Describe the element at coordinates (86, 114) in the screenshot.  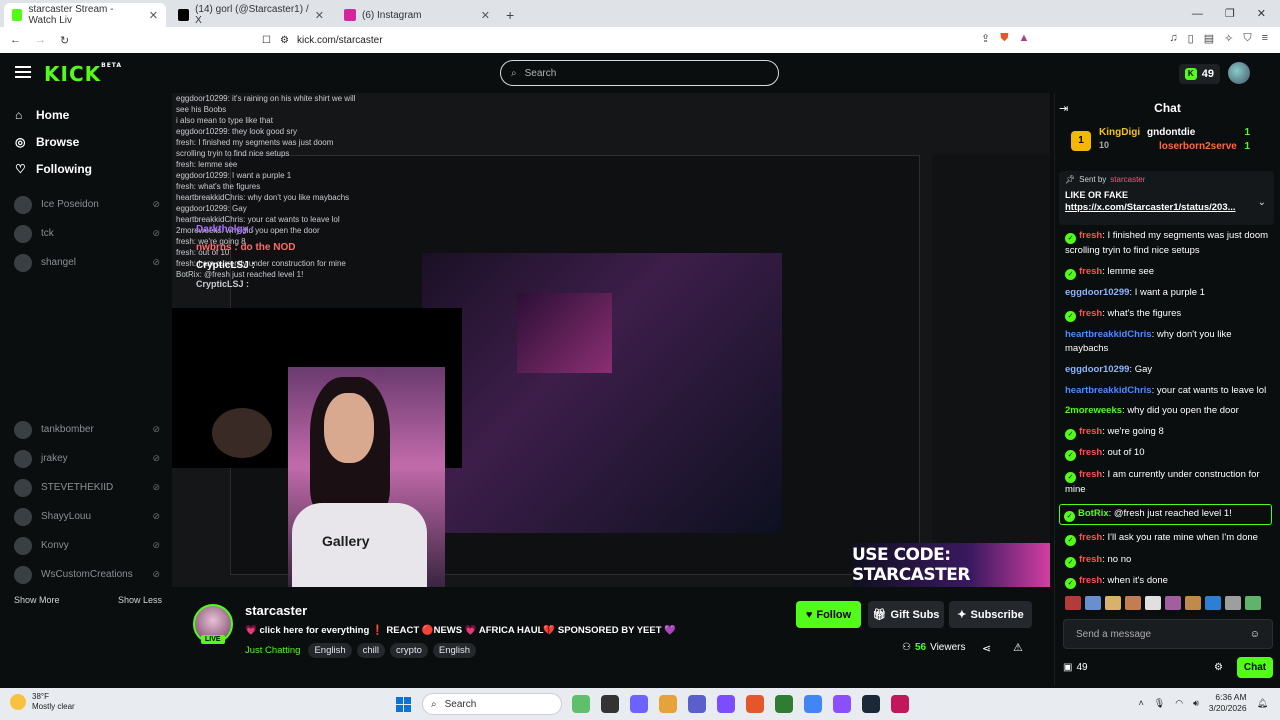
I see `sidebar-item-home: ⌂ Home` at that location.